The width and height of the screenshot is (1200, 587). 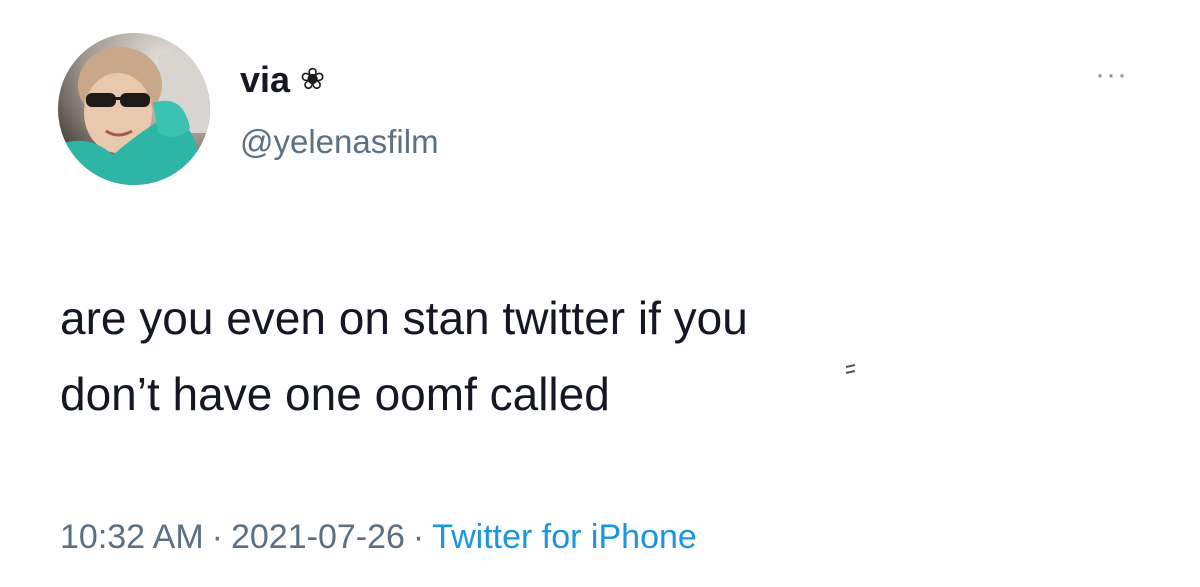 I want to click on display-name: via, so click(x=265, y=80).